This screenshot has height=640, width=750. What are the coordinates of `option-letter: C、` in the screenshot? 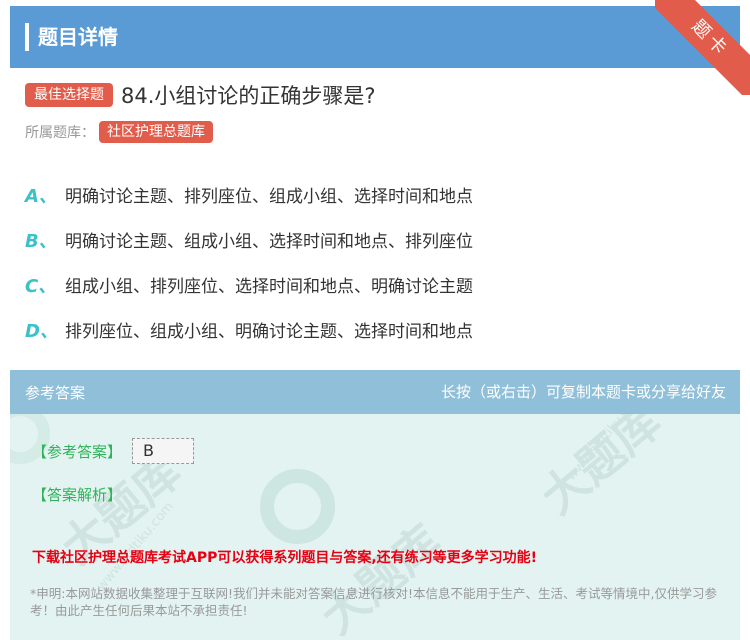 It's located at (41, 286).